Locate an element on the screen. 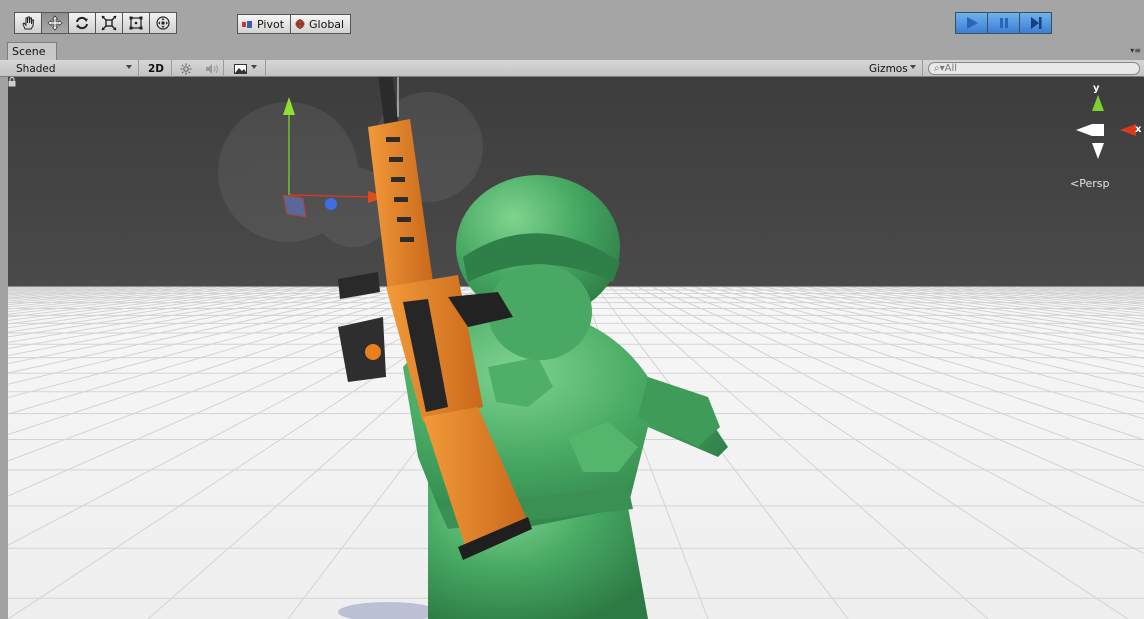  transform-tool-icon is located at coordinates (163, 23).